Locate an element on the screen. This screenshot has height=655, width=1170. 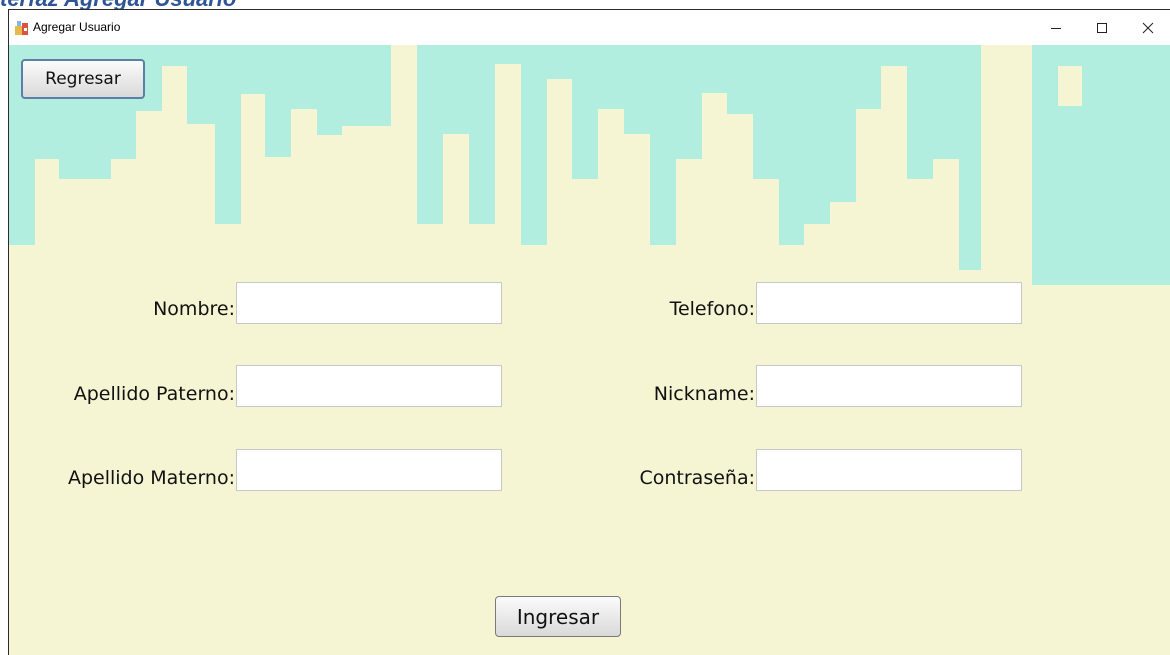
close-icon is located at coordinates (1148, 27).